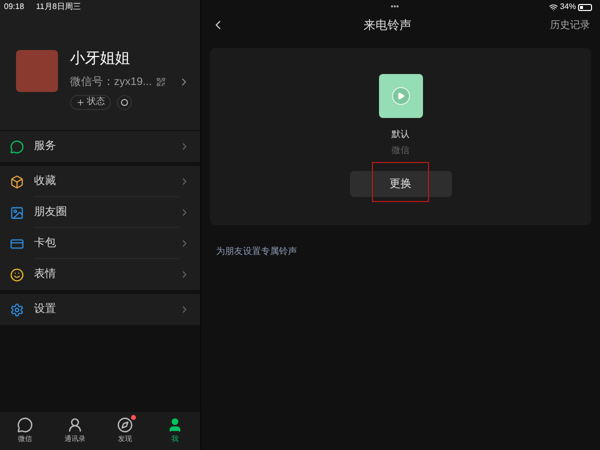  What do you see at coordinates (45, 274) in the screenshot?
I see `menu-label: 表情` at bounding box center [45, 274].